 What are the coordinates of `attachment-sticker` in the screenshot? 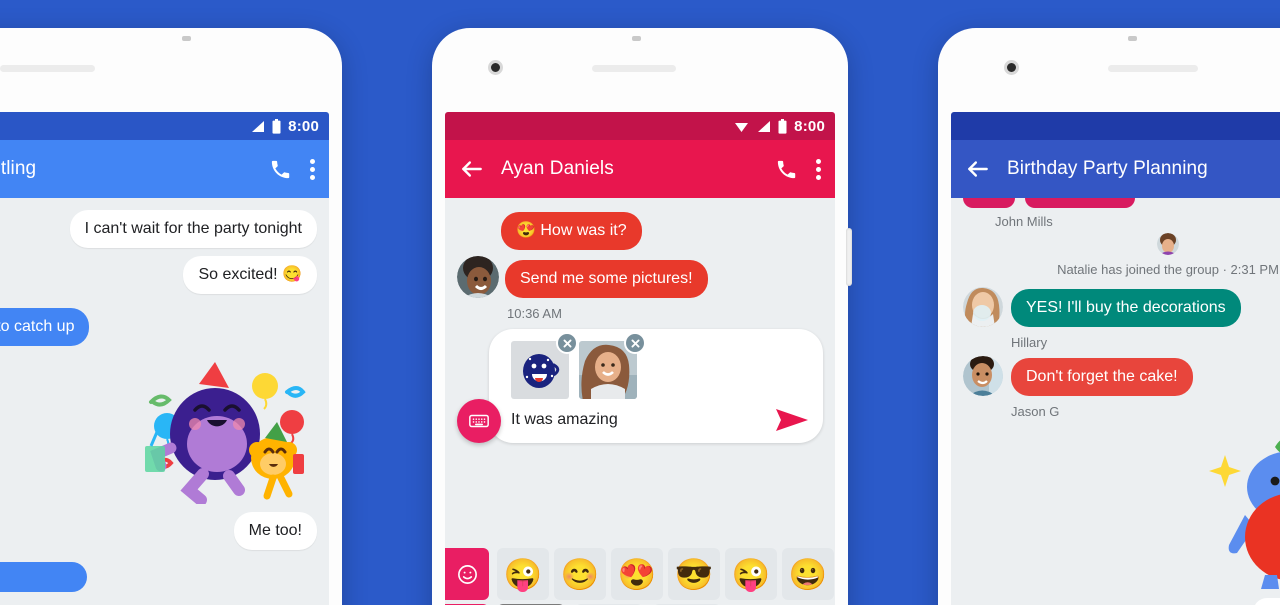 It's located at (544, 365).